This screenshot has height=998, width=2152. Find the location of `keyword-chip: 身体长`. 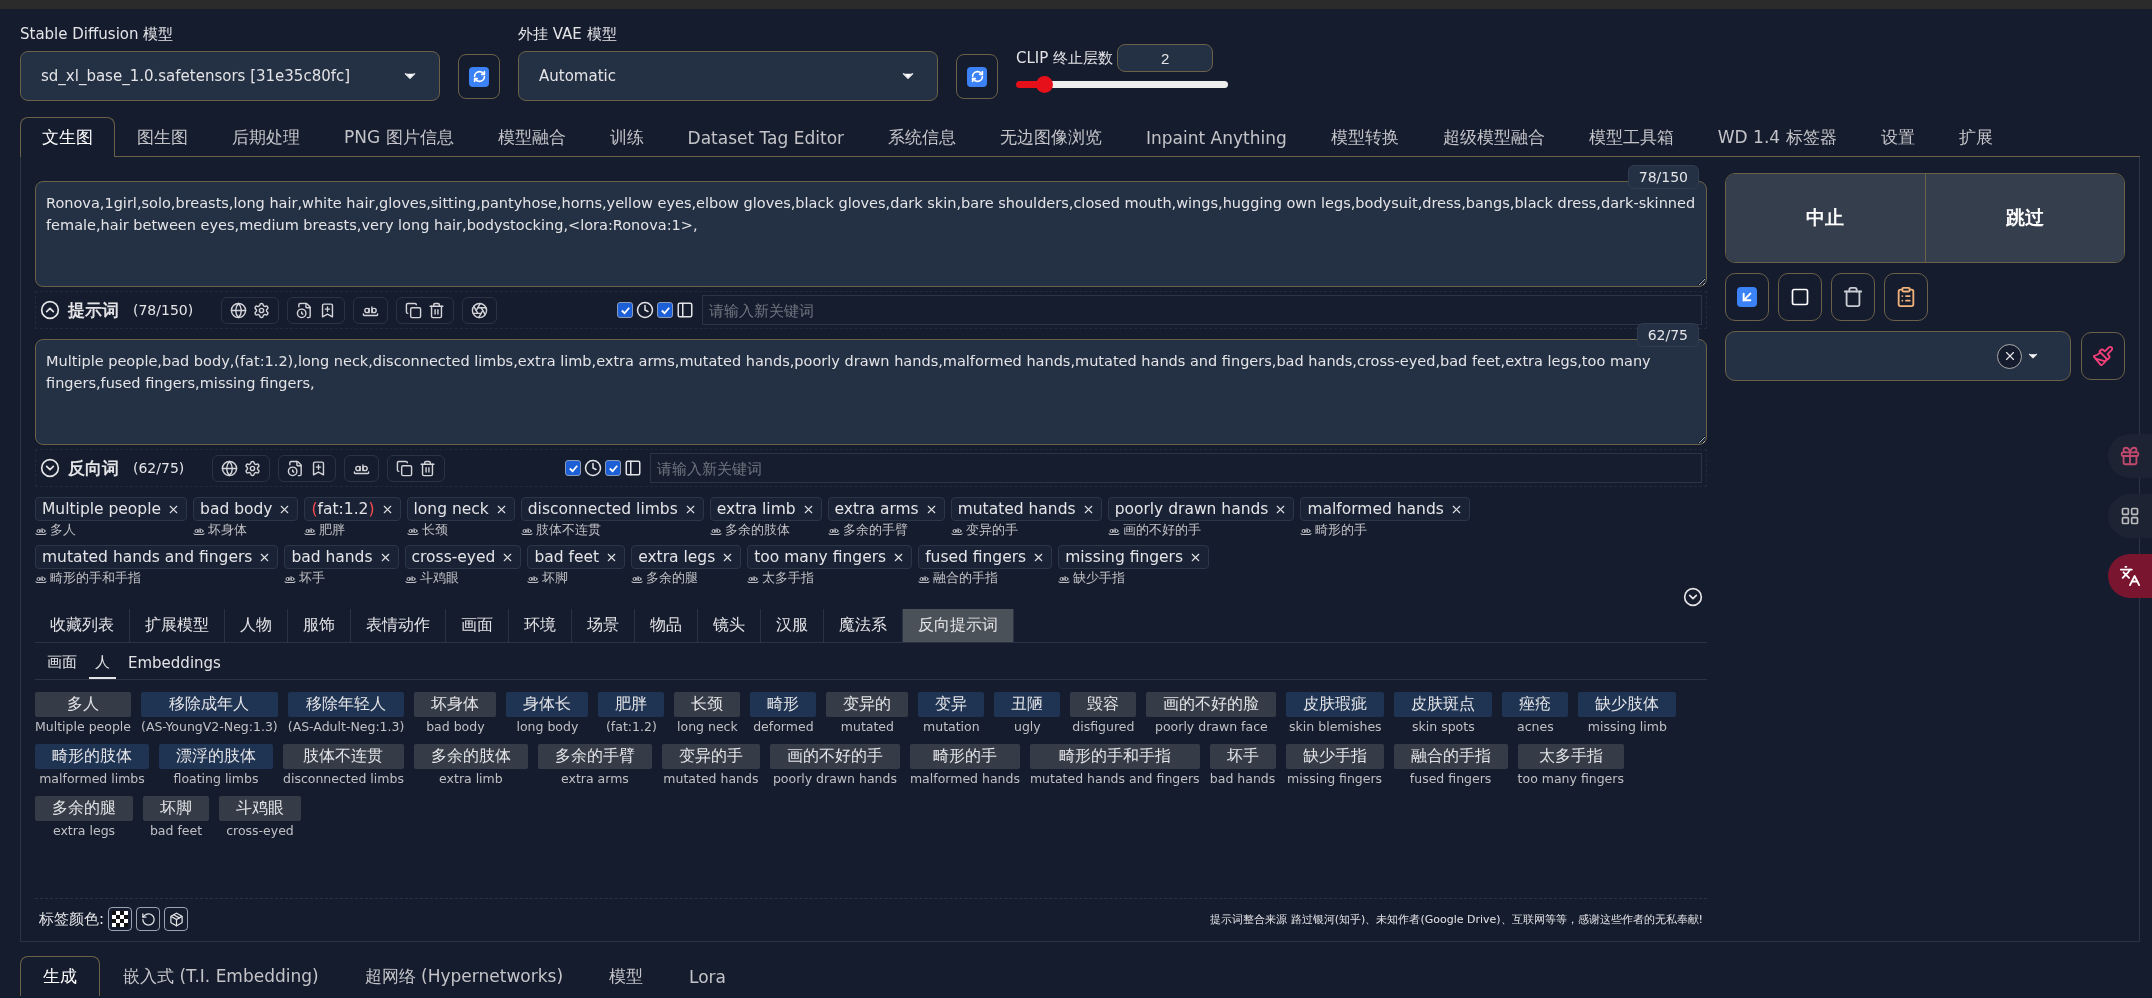

keyword-chip: 身体长 is located at coordinates (547, 704).